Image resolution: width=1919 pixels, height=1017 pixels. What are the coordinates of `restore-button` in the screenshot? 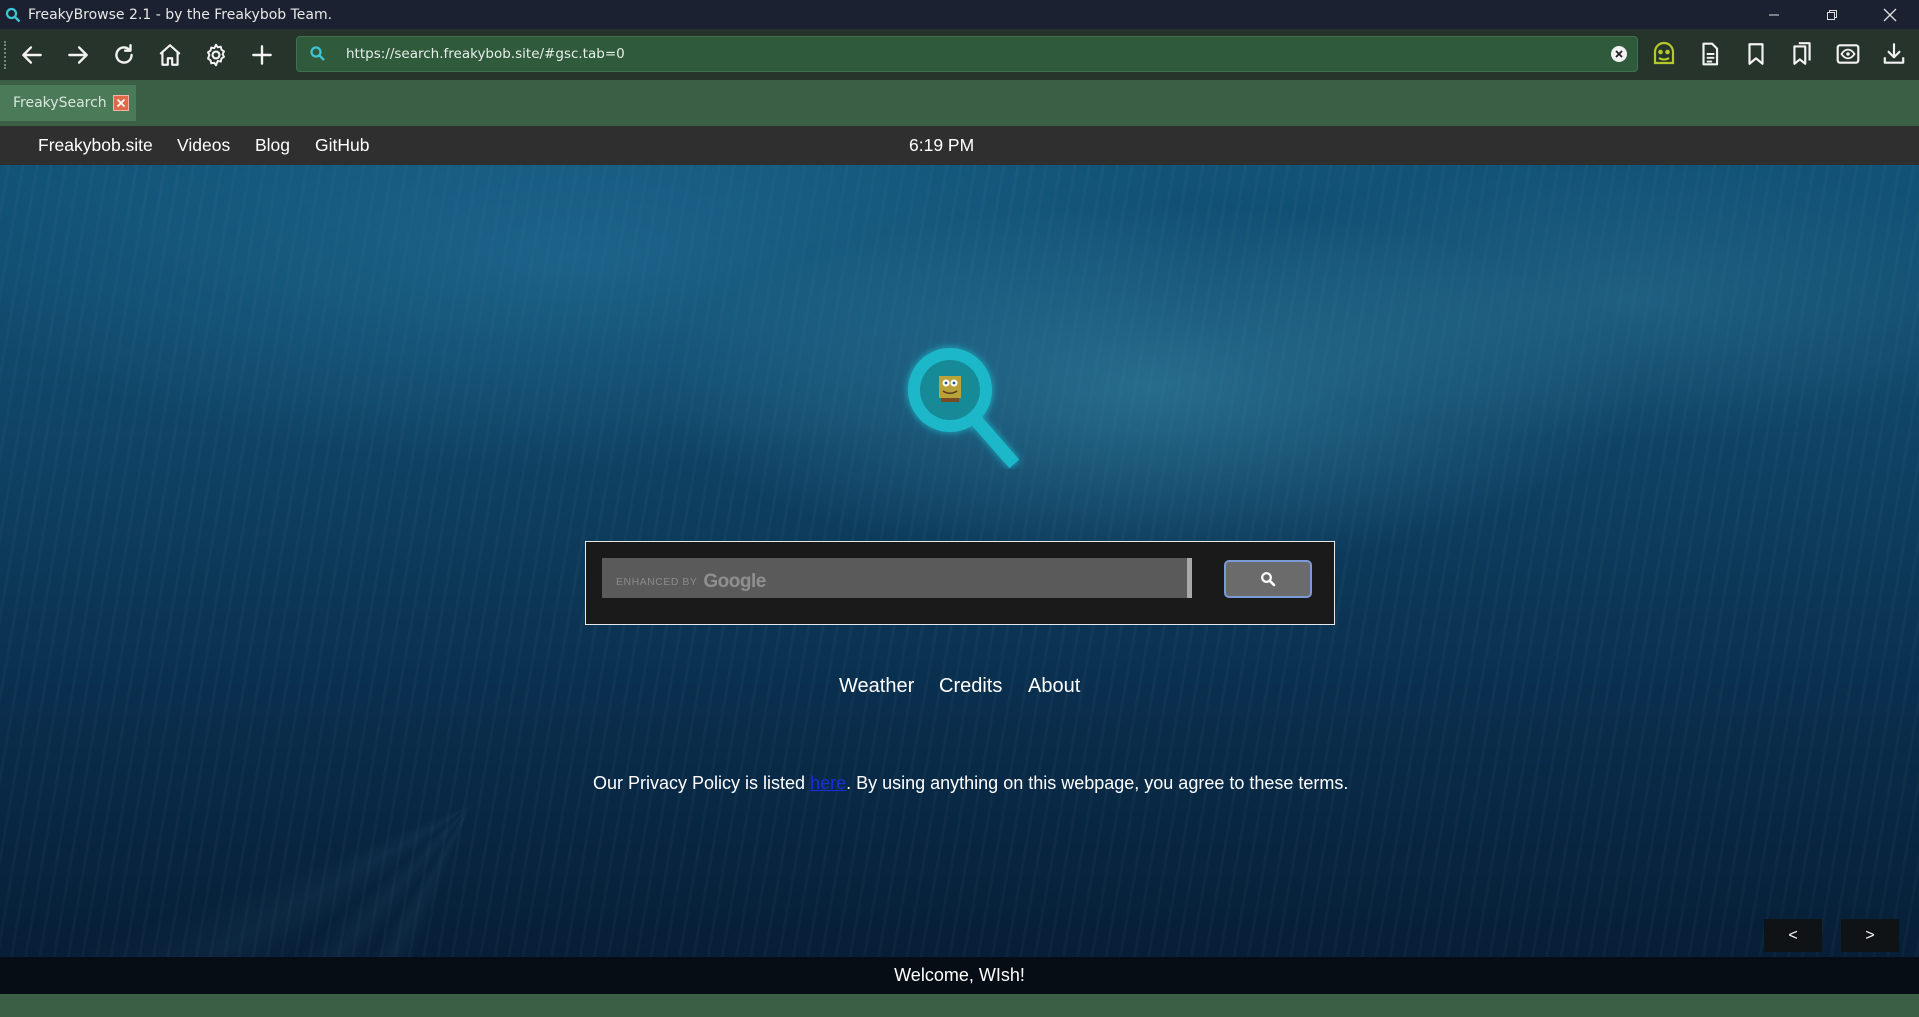 It's located at (1832, 14).